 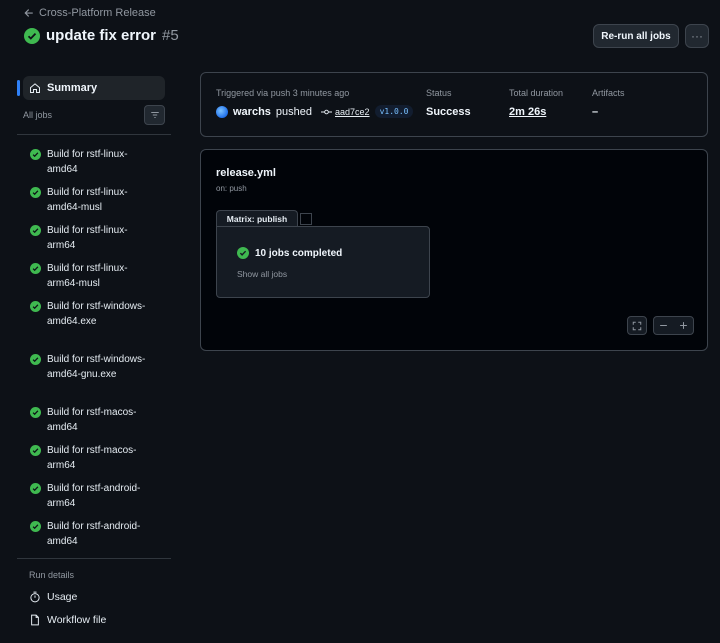 I want to click on matrix-connector, so click(x=306, y=219).